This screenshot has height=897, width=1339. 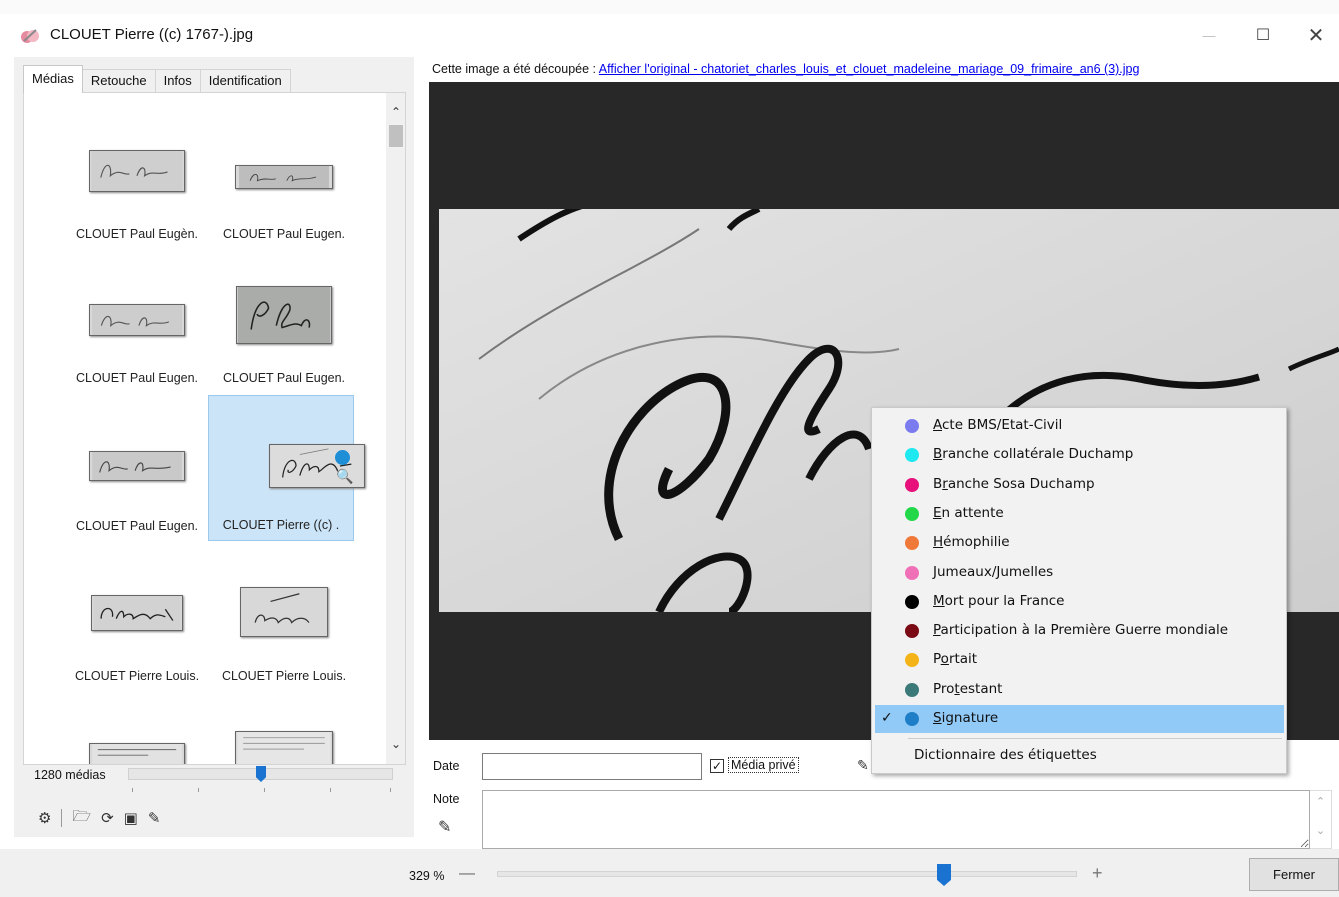 What do you see at coordinates (1095, 738) in the screenshot?
I see `menu-separator` at bounding box center [1095, 738].